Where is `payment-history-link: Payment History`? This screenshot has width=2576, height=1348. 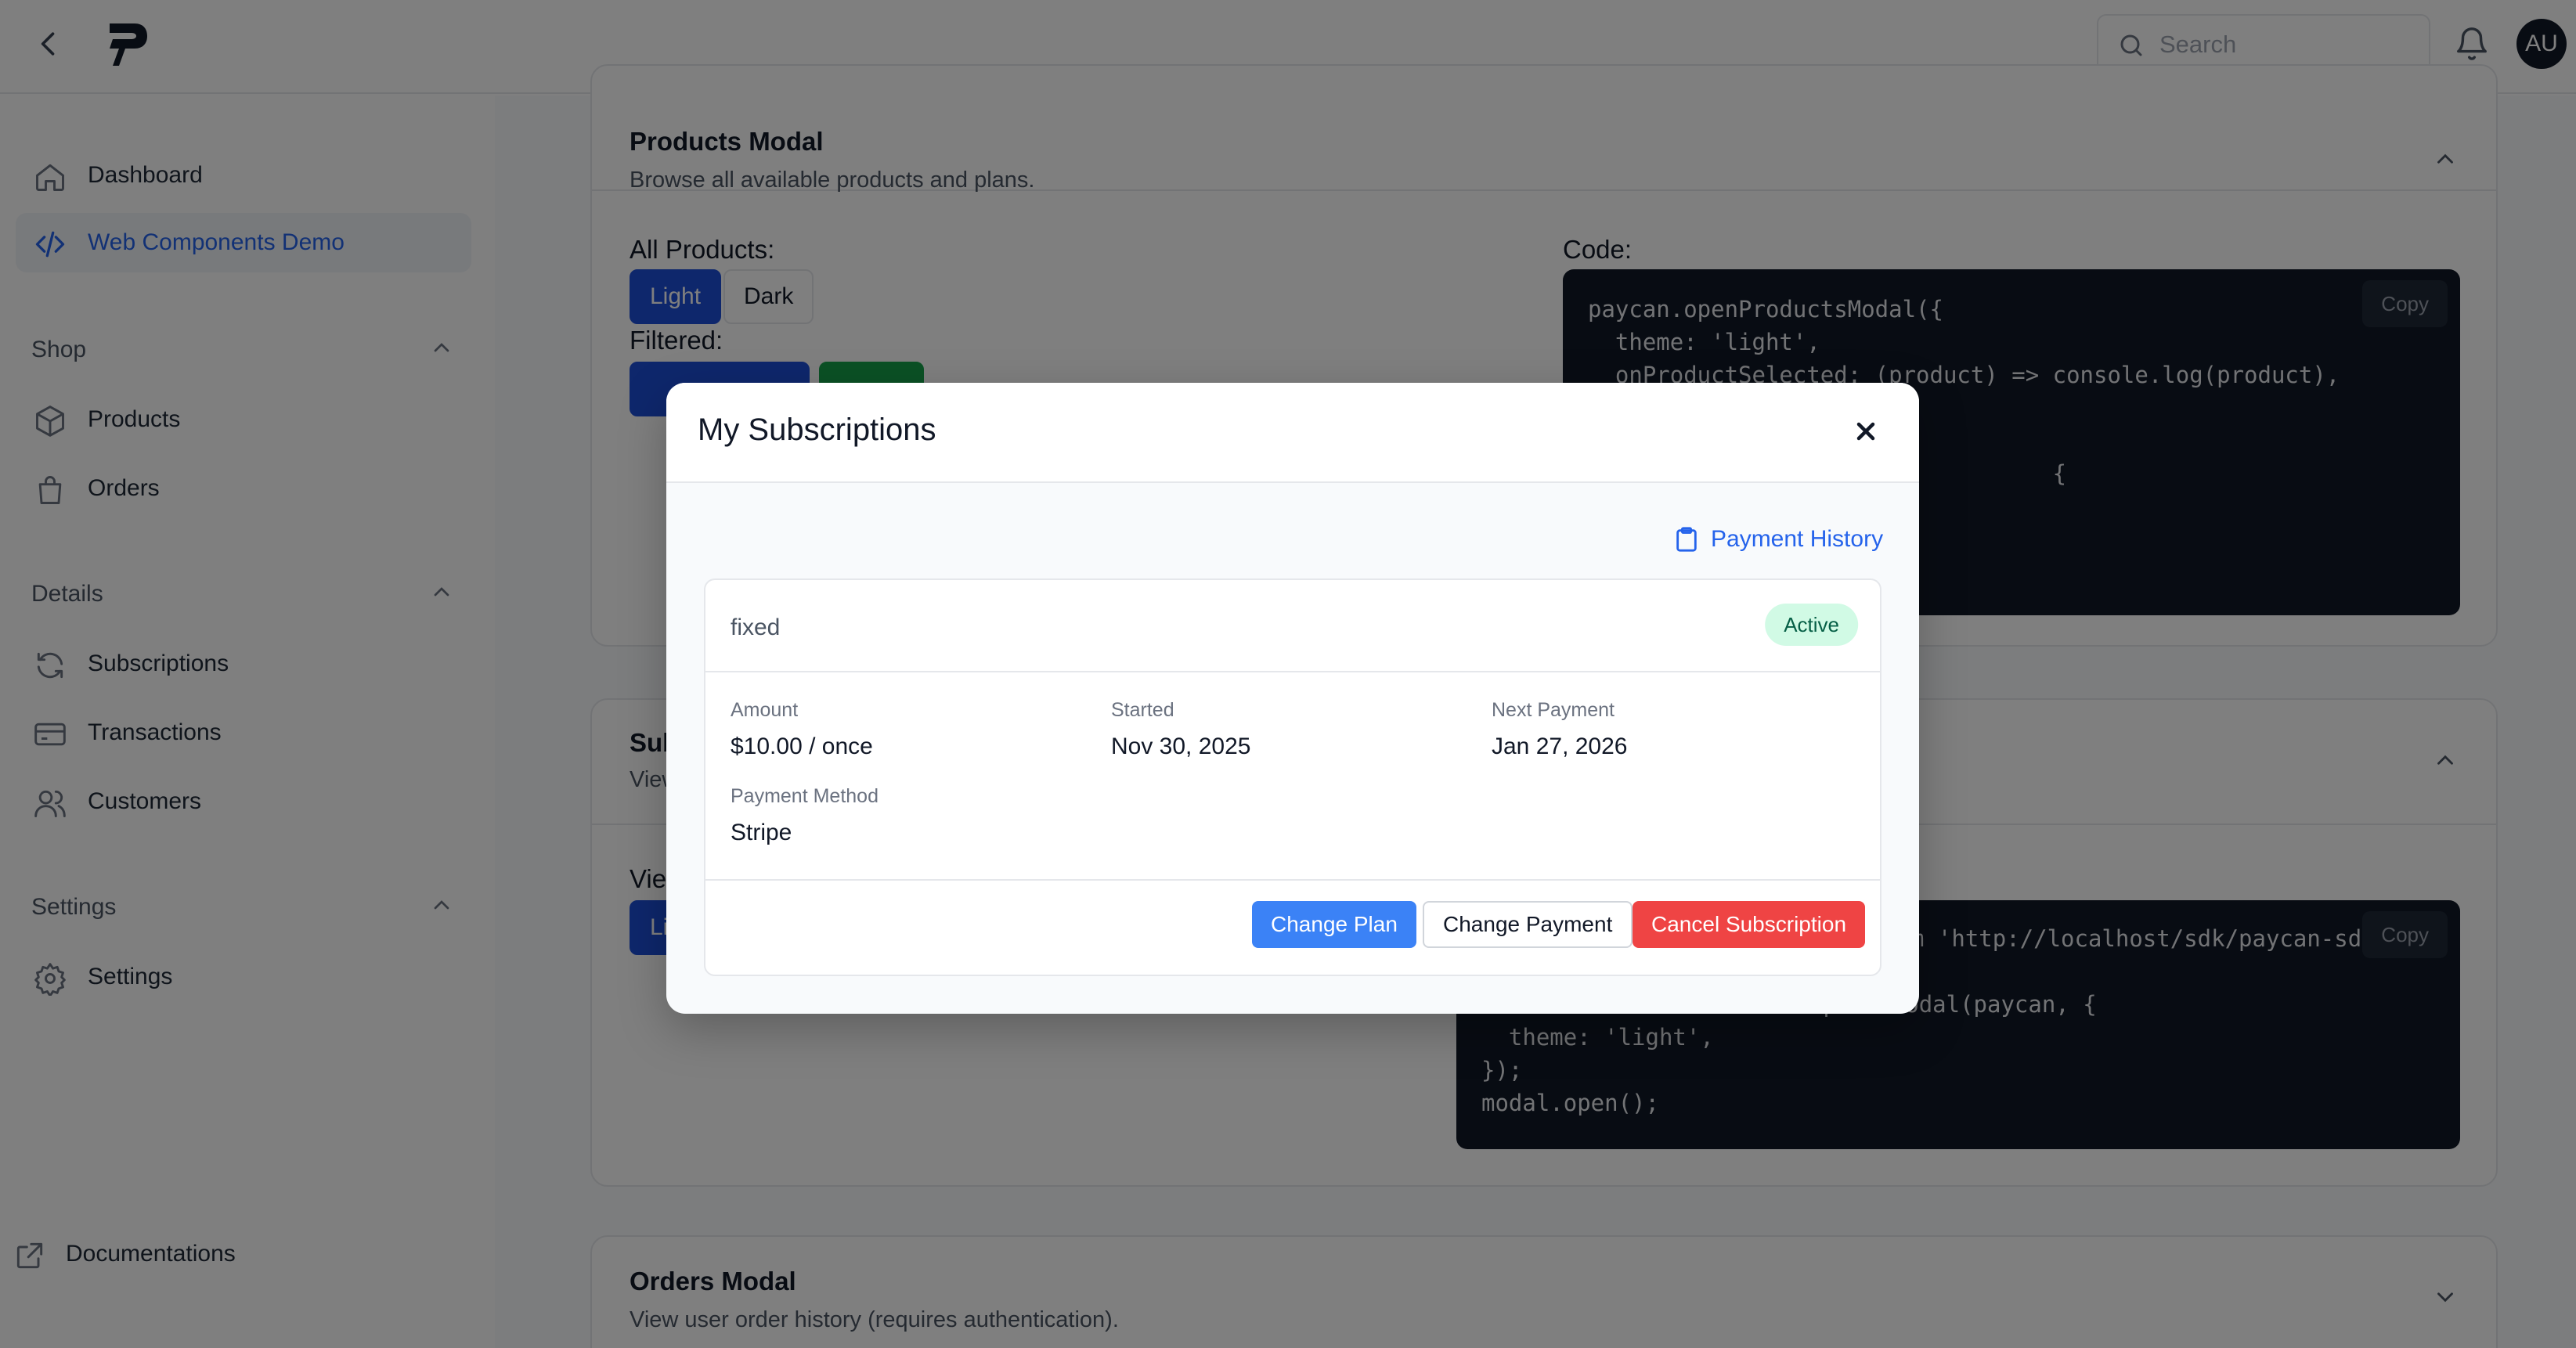 payment-history-link: Payment History is located at coordinates (1779, 539).